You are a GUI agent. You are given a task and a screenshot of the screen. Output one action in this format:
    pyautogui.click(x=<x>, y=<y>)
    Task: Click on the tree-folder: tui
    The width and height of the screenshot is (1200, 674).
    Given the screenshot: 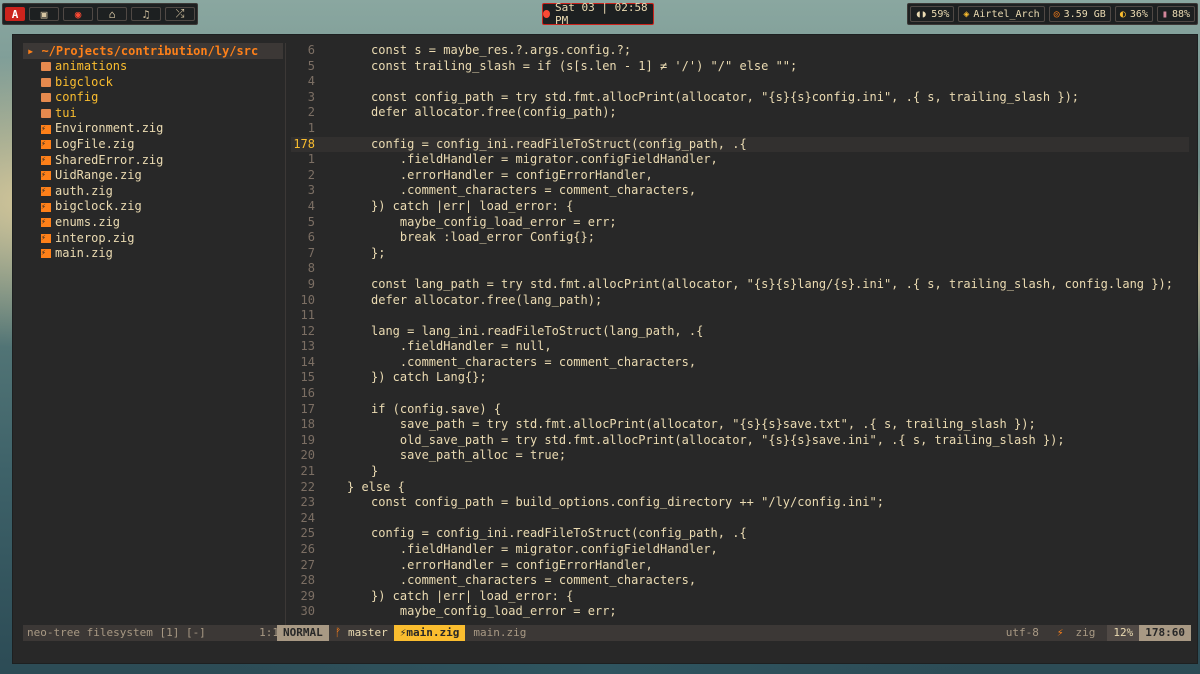 What is the action you would take?
    pyautogui.click(x=153, y=114)
    